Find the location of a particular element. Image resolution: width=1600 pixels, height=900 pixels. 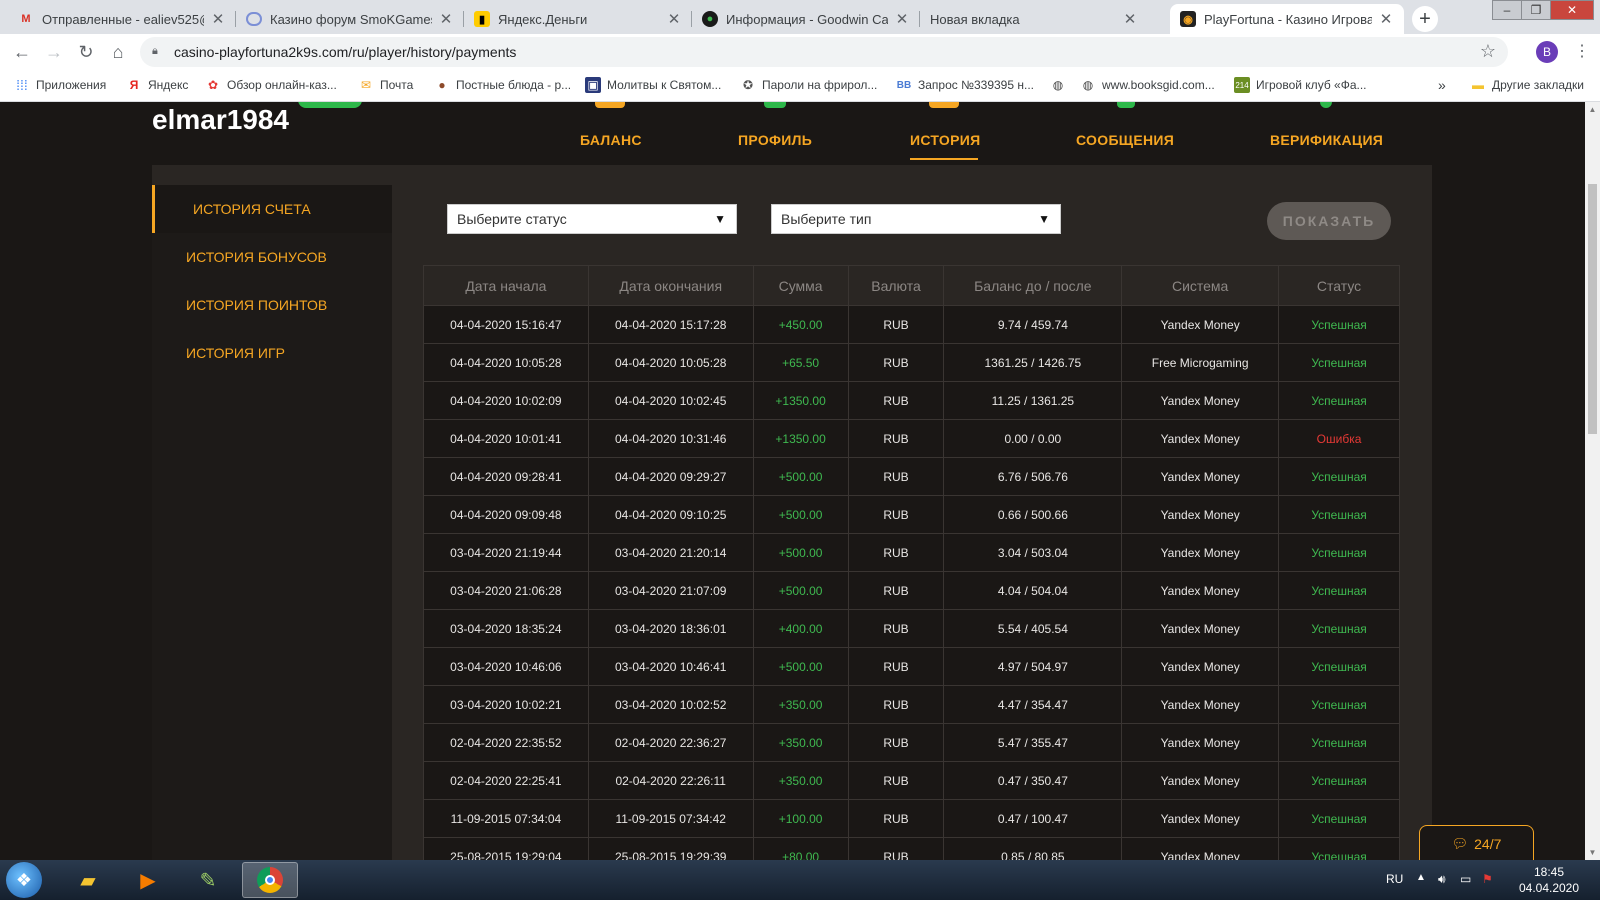

system-clock: 18:45 04.04.2020 is located at coordinates (1549, 880).